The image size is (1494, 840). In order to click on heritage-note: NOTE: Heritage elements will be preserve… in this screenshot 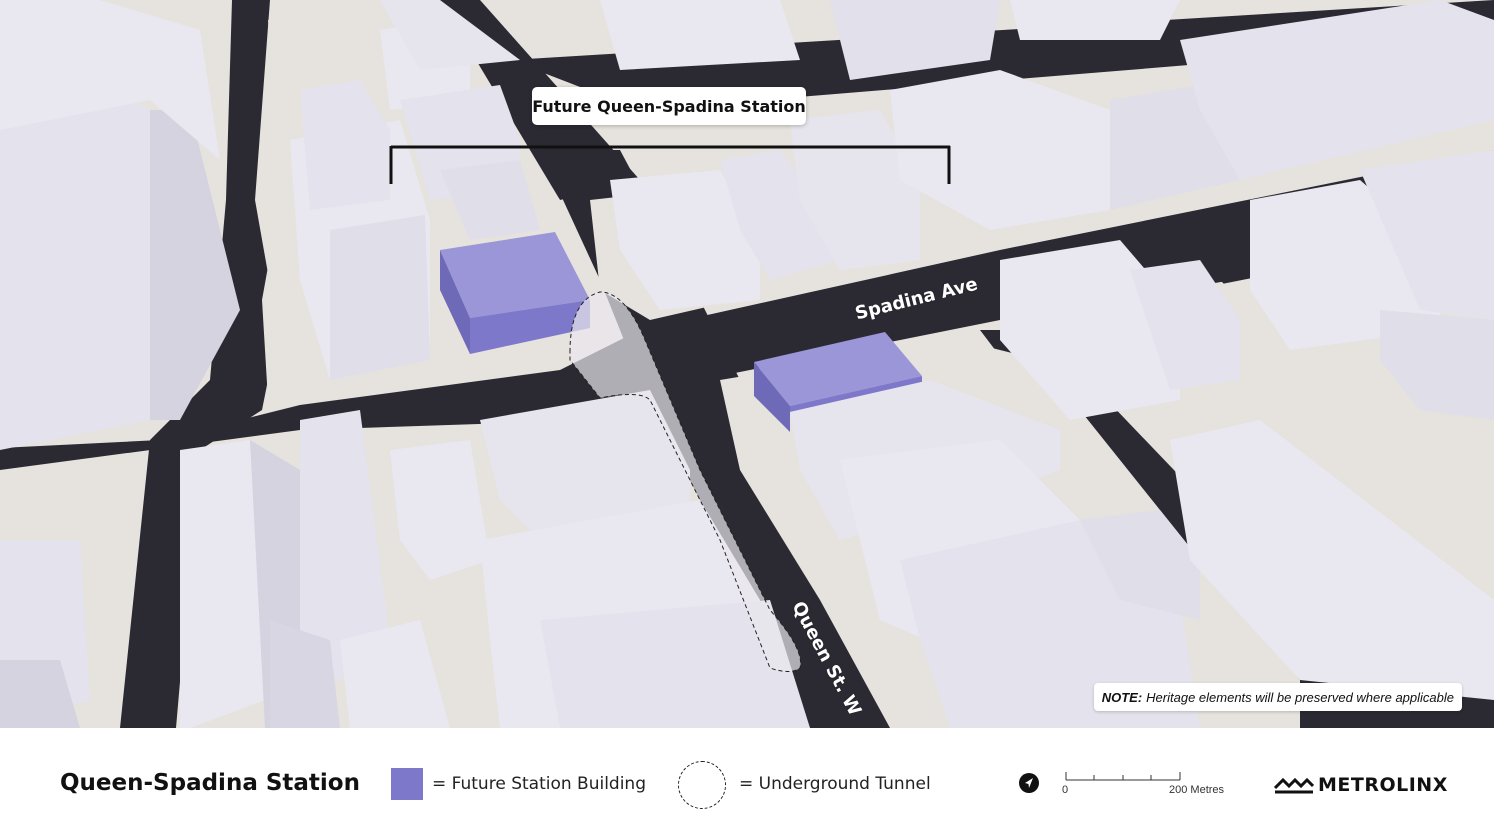, I will do `click(1277, 697)`.